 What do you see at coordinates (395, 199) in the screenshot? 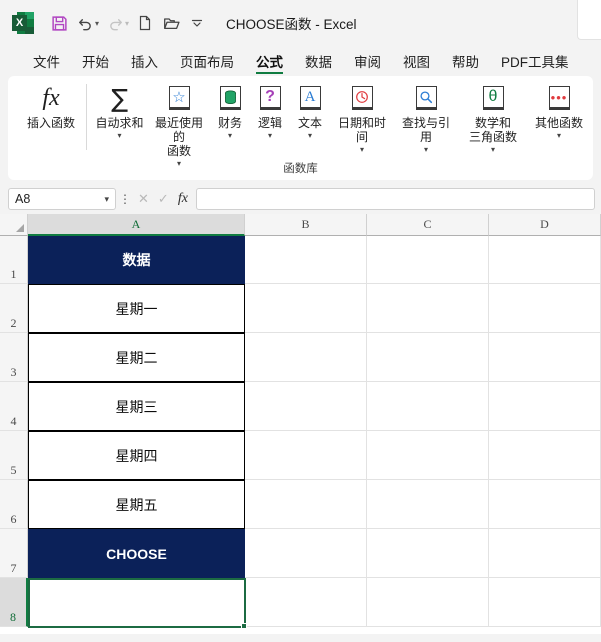
I see `formula-input` at bounding box center [395, 199].